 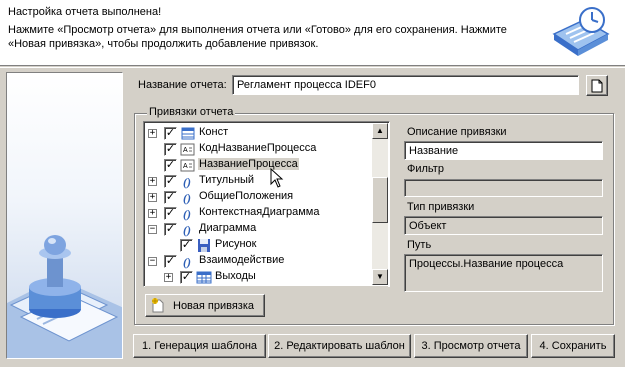 What do you see at coordinates (503, 188) in the screenshot?
I see `filter-input` at bounding box center [503, 188].